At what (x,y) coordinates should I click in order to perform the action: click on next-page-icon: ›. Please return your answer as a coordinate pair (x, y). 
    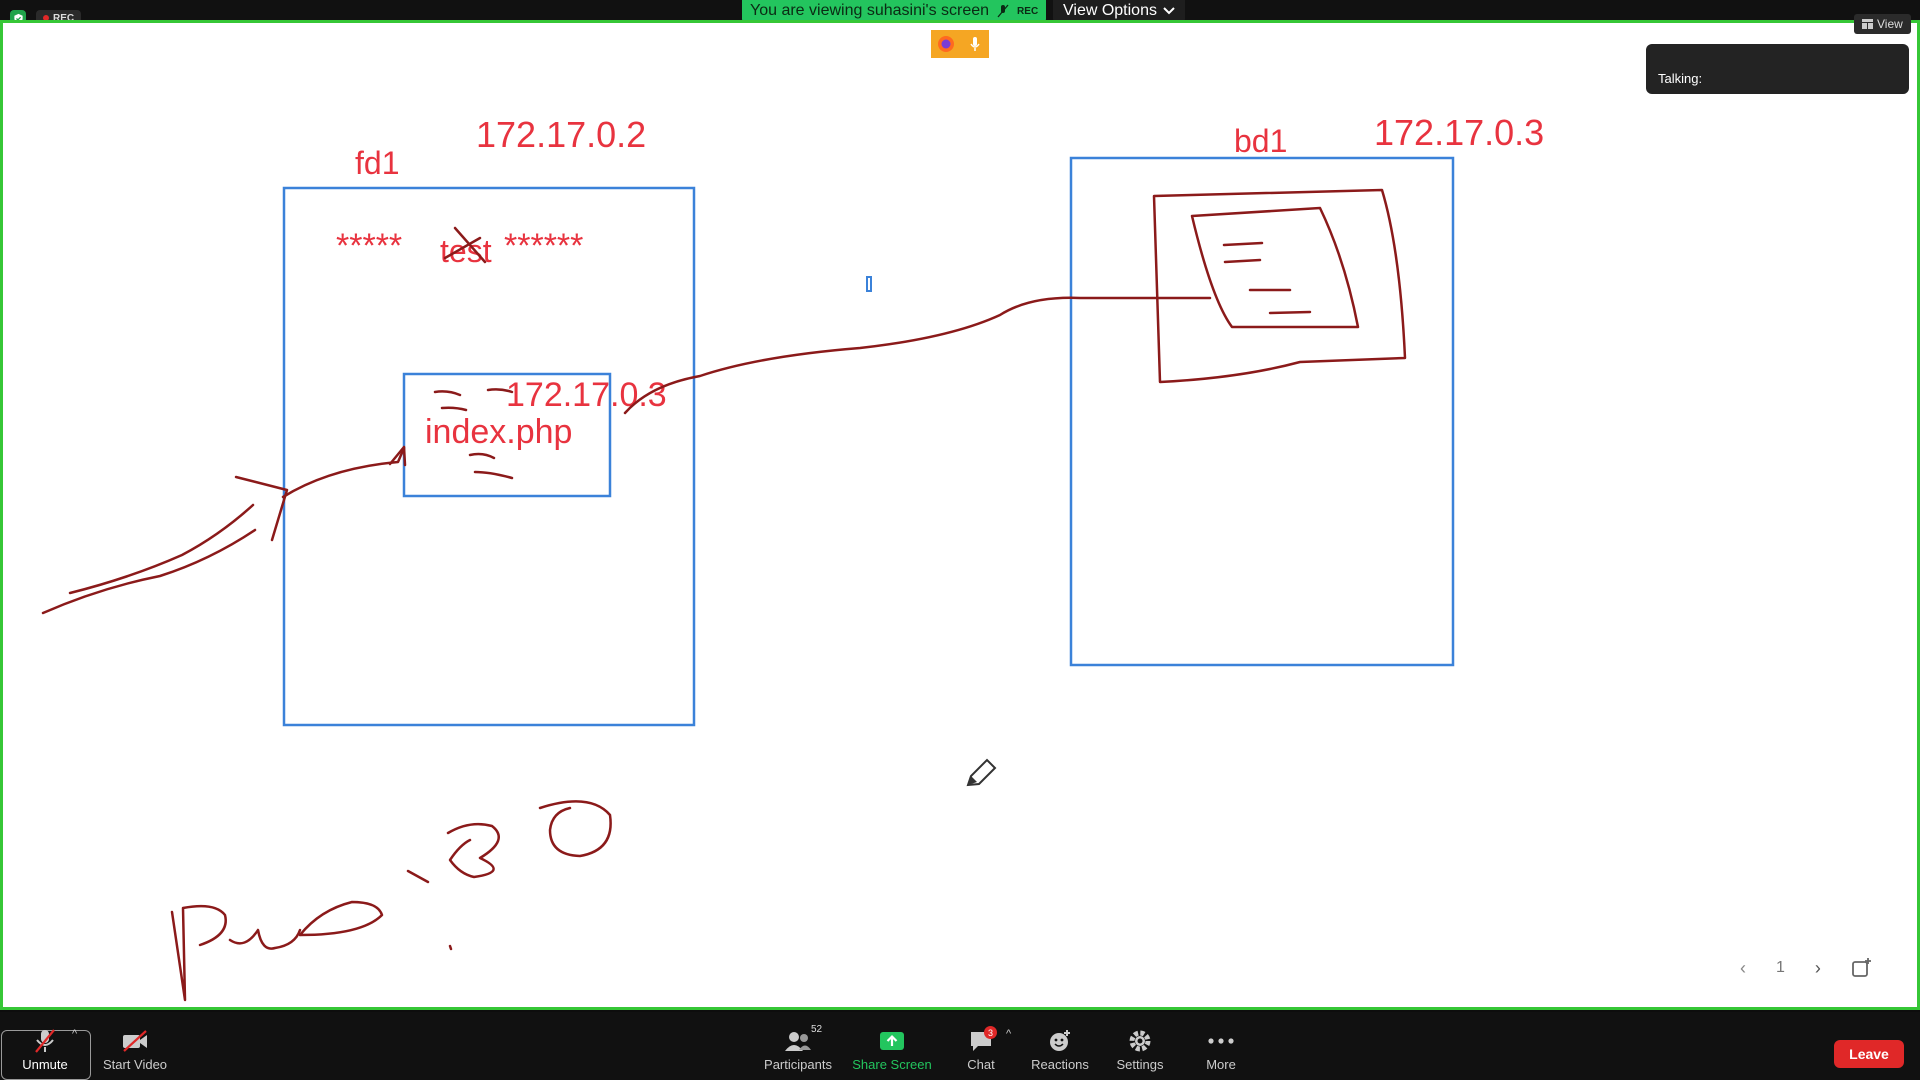
    Looking at the image, I should click on (1818, 968).